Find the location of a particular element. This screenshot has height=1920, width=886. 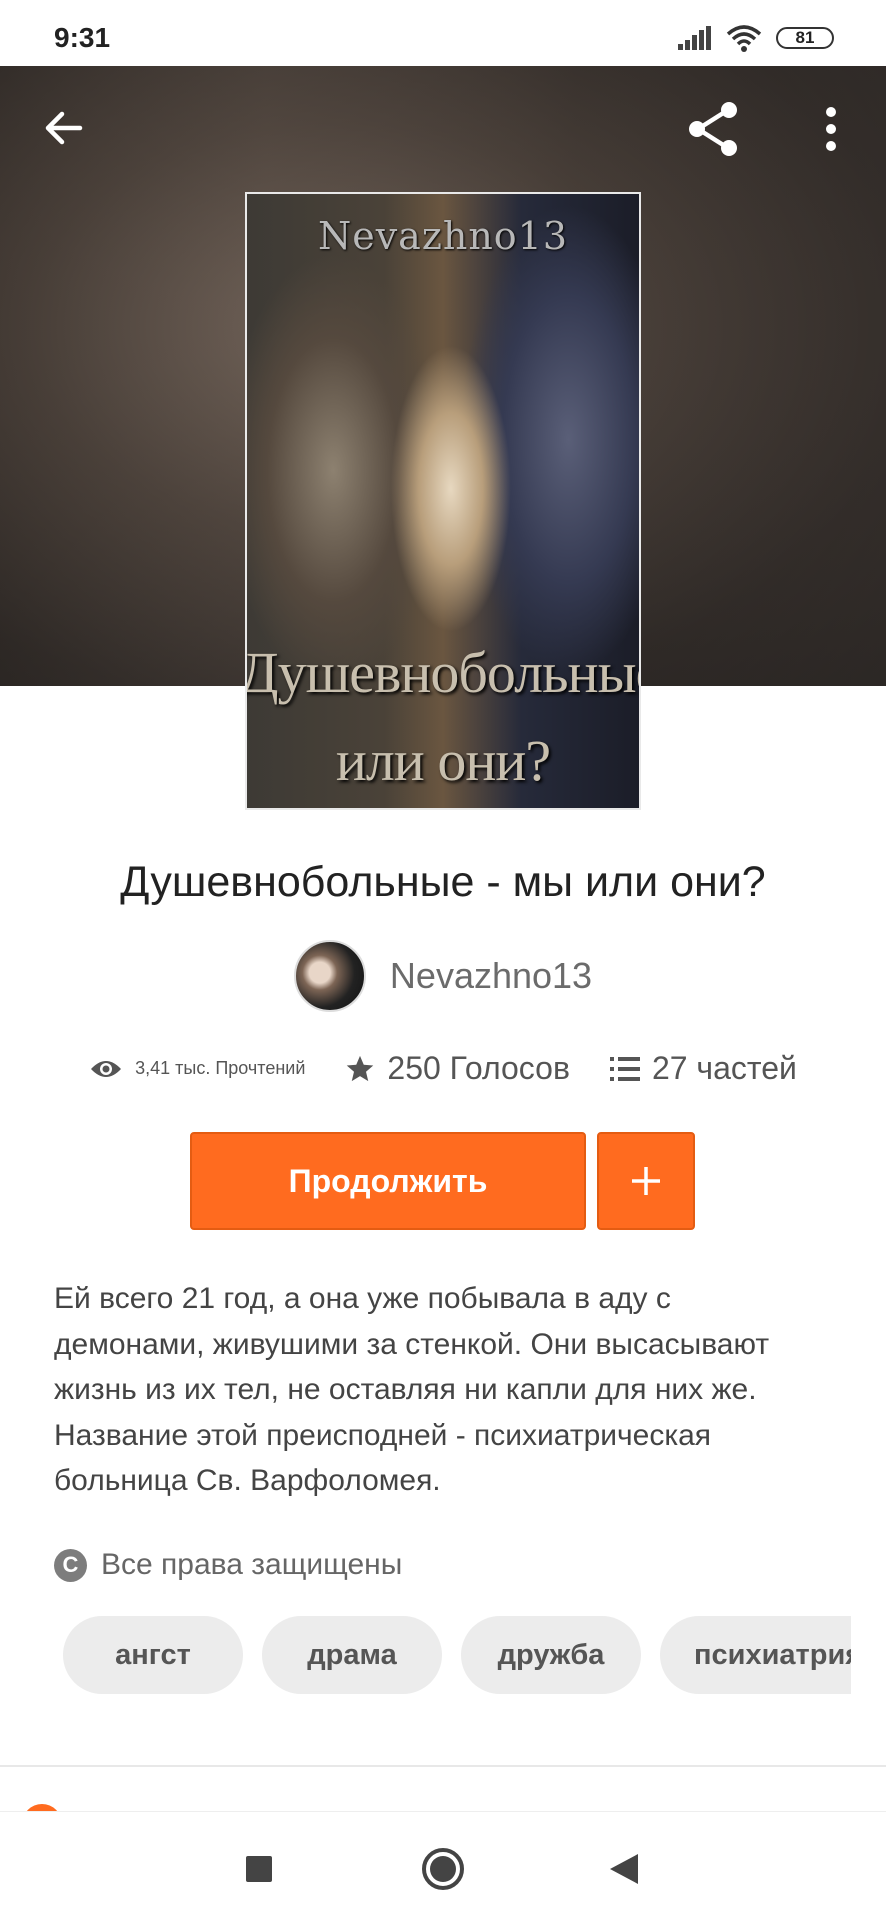

system-nav-bar is located at coordinates (443, 1866).